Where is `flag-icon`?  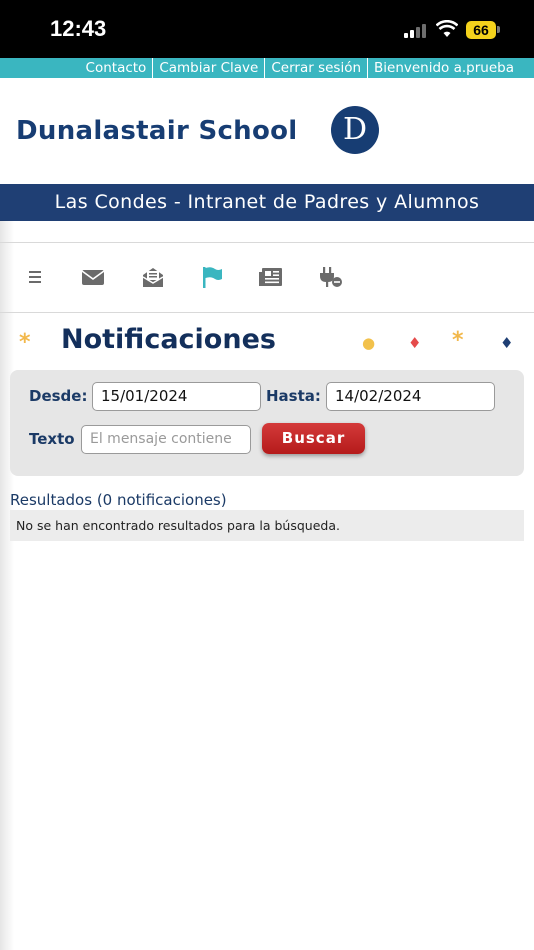
flag-icon is located at coordinates (212, 277).